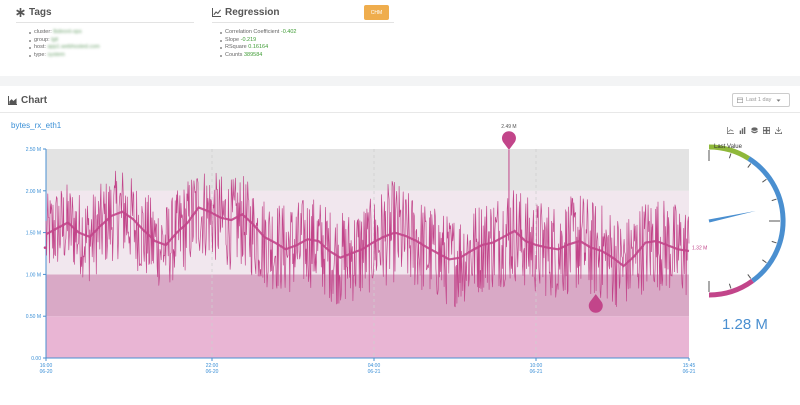 Image resolution: width=800 pixels, height=405 pixels. I want to click on y-tick-label: 0.50 M, so click(33, 317).